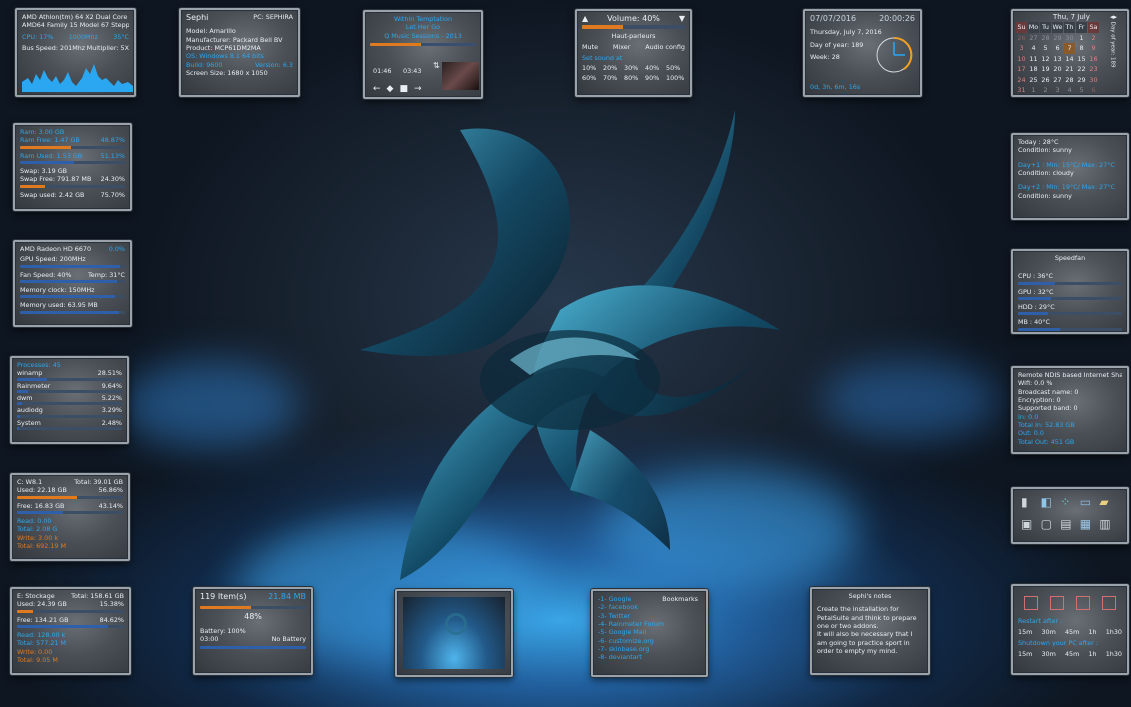 Image resolution: width=1131 pixels, height=707 pixels. Describe the element at coordinates (1083, 603) in the screenshot. I see `logoff-icon` at that location.